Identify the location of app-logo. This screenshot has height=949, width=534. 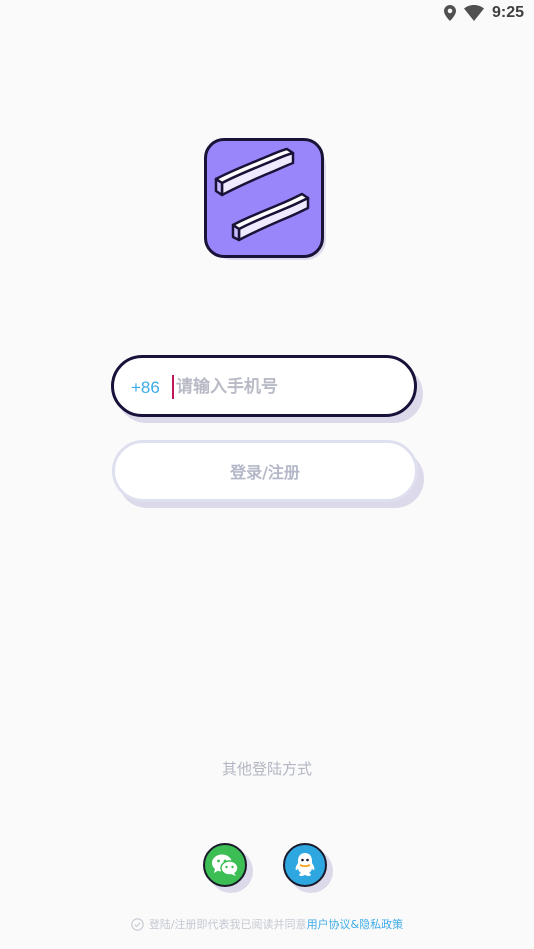
(265, 199).